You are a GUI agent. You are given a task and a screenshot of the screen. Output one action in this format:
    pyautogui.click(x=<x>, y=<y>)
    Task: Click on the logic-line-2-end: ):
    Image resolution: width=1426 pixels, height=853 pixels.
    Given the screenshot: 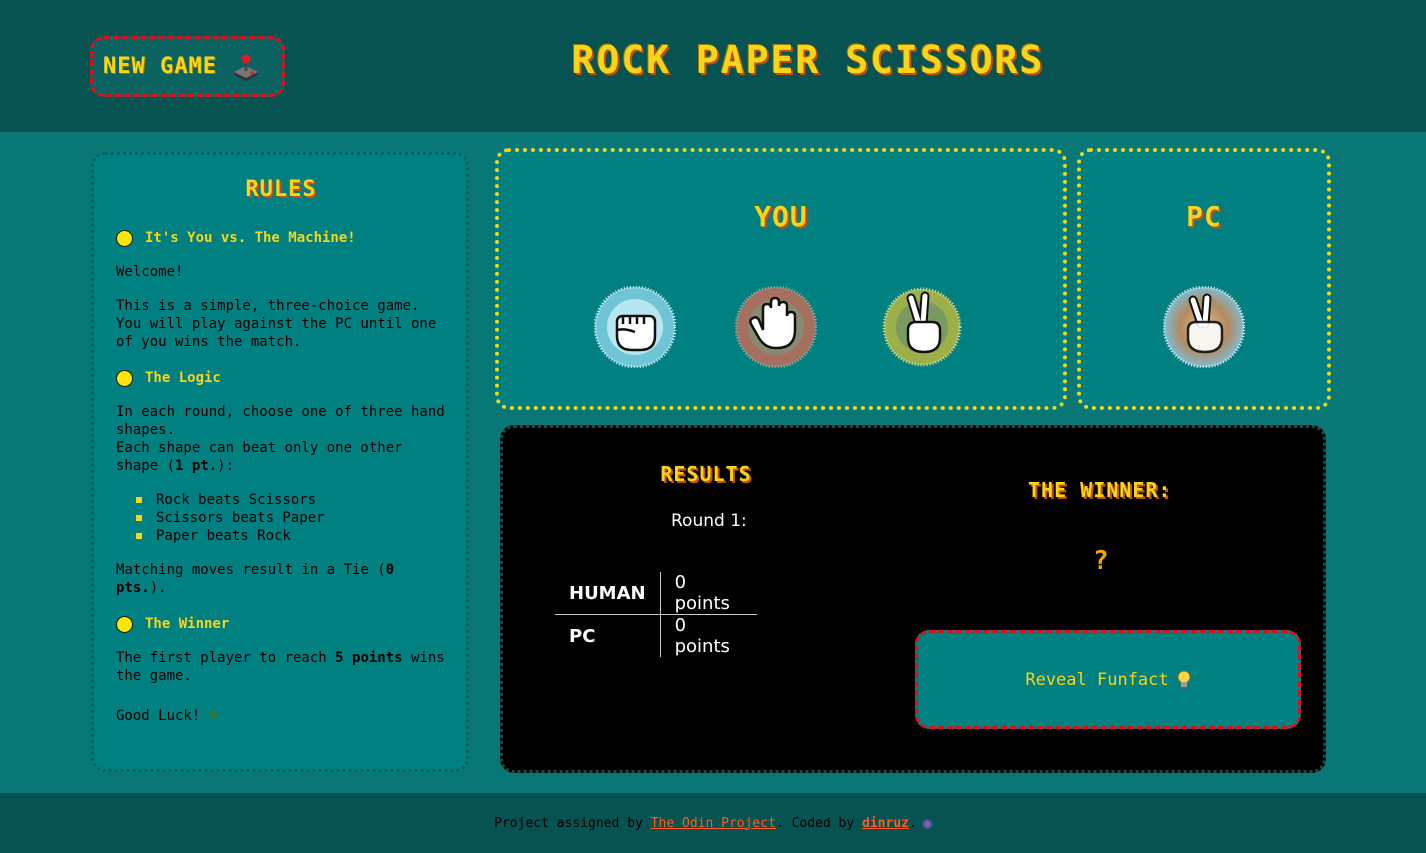 What is the action you would take?
    pyautogui.click(x=226, y=466)
    